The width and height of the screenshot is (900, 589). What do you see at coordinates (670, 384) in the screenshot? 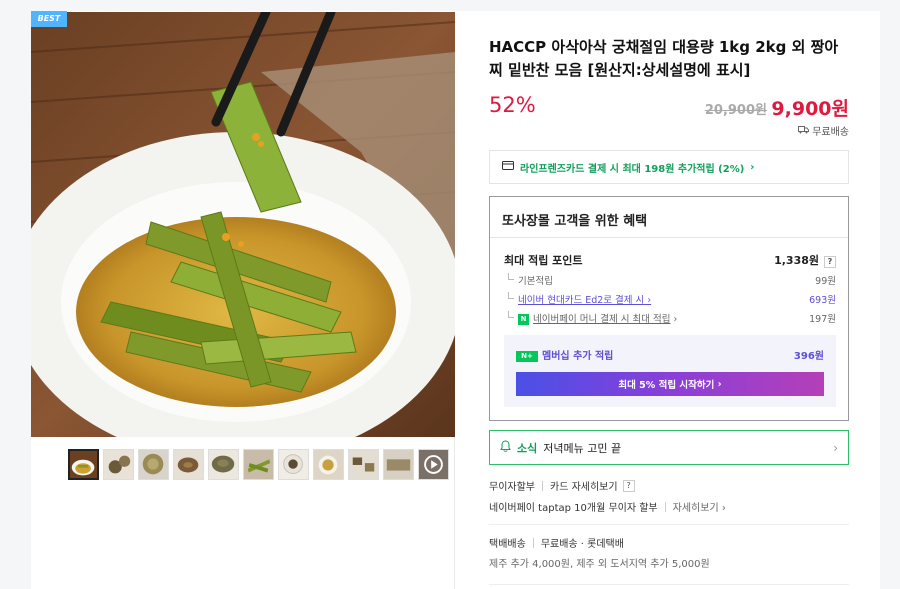
I see `membership-start-button: 최대 5% 적립 시작하기 ›` at bounding box center [670, 384].